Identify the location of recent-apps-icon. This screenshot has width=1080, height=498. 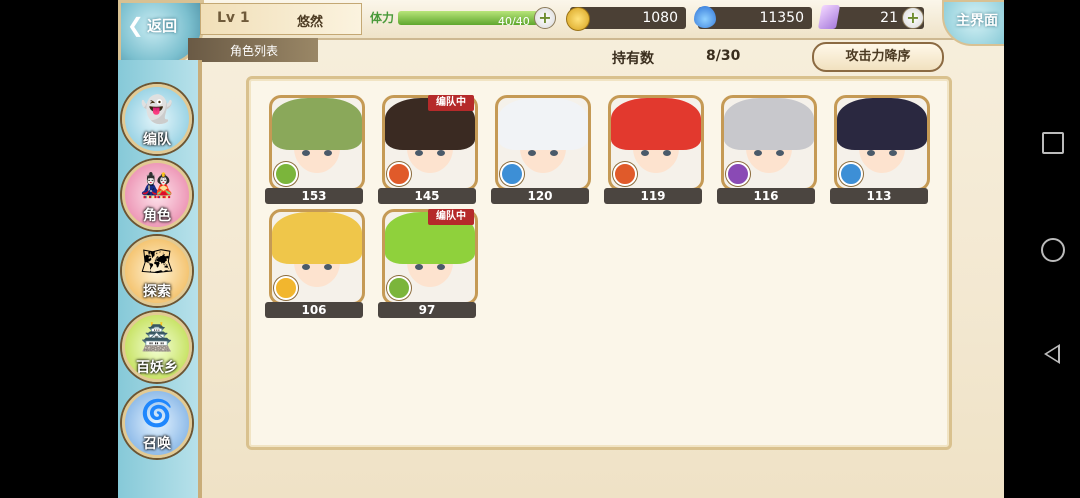
(1053, 143).